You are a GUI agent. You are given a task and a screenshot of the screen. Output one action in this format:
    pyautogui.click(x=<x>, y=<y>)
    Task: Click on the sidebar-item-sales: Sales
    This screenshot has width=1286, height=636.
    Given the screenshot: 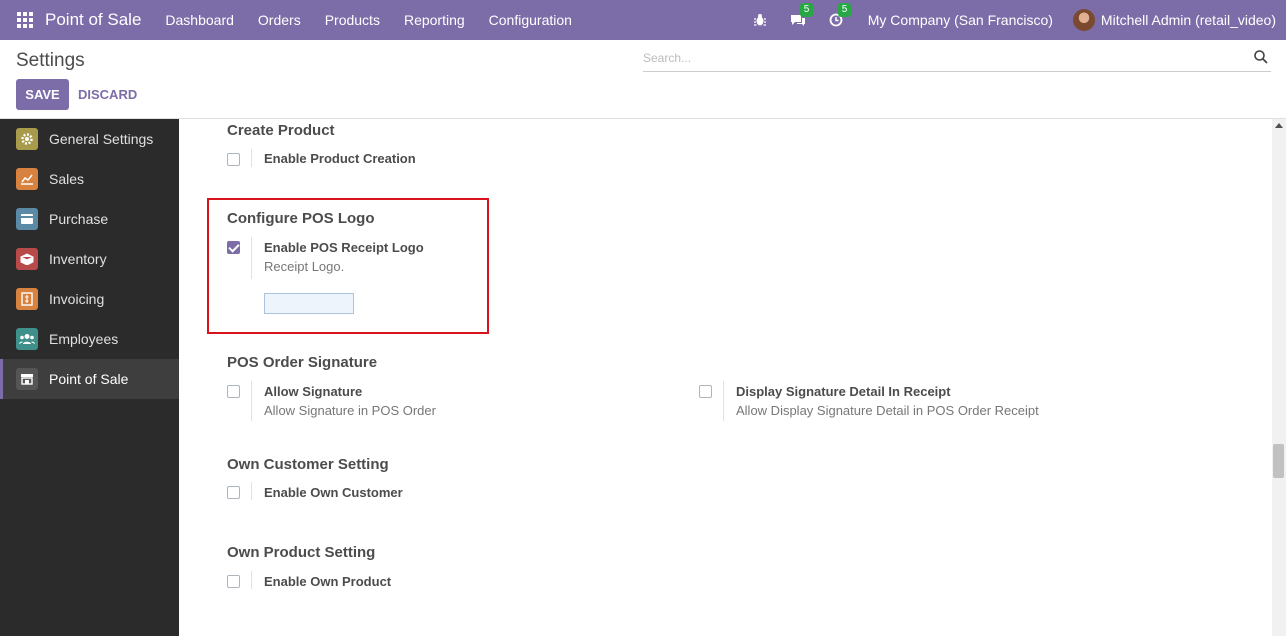 What is the action you would take?
    pyautogui.click(x=89, y=179)
    